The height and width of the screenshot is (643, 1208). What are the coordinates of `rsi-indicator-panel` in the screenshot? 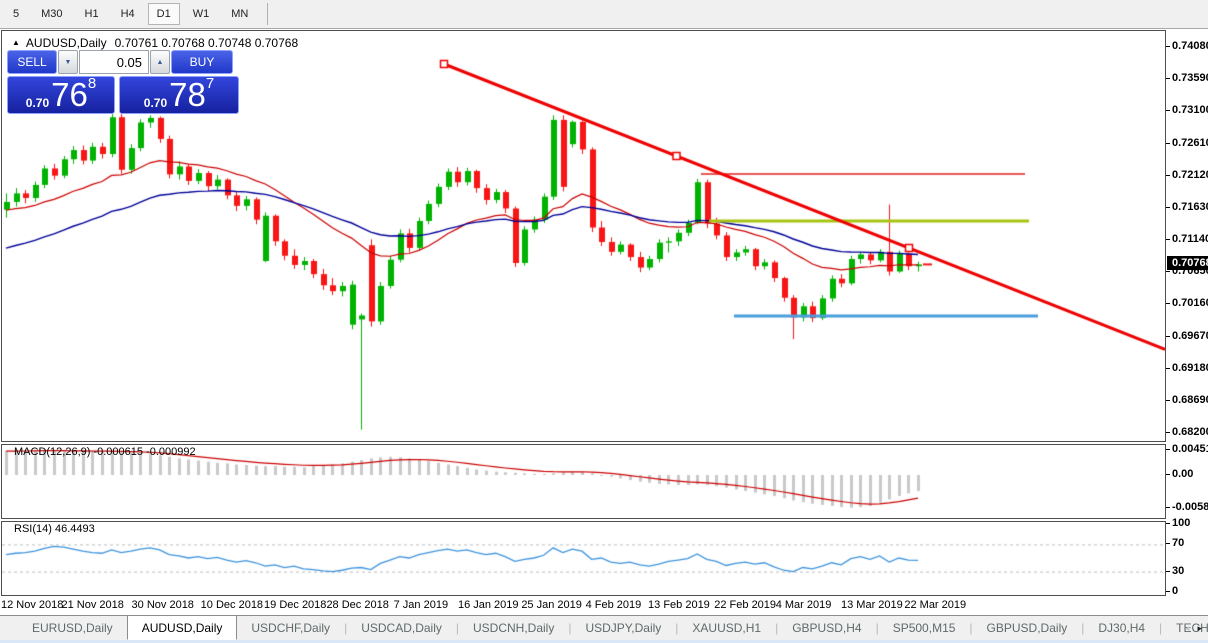 It's located at (583, 558).